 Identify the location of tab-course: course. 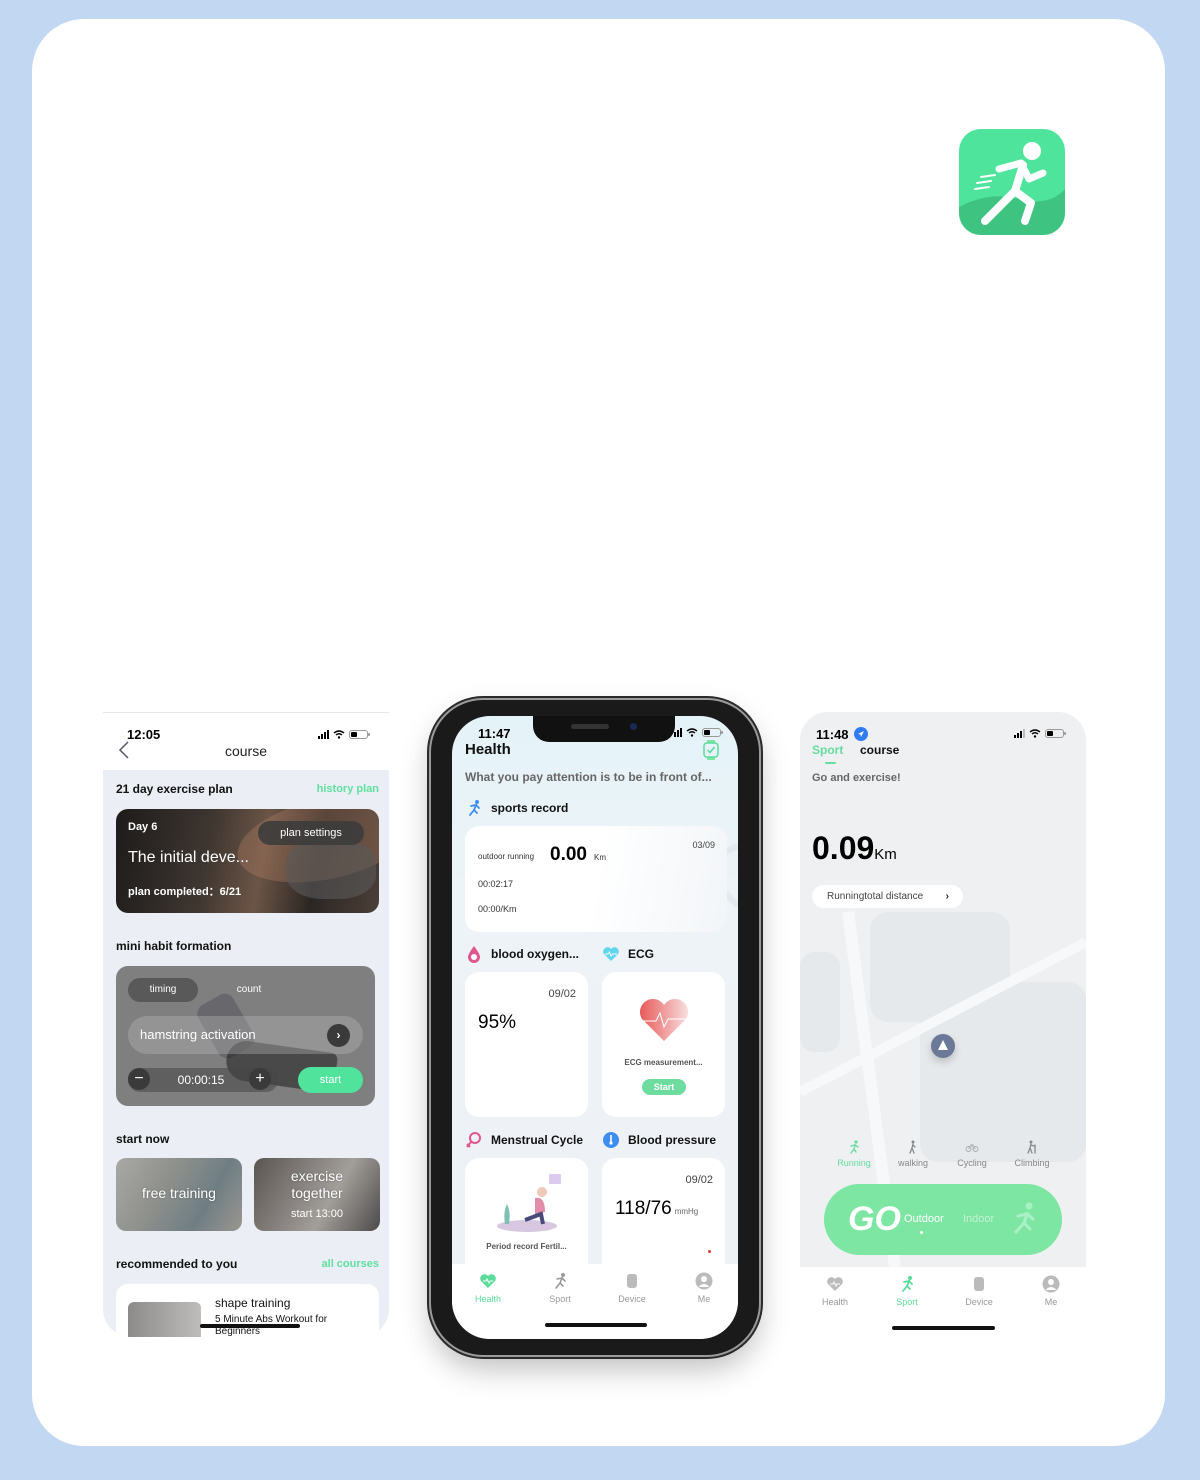
(879, 750).